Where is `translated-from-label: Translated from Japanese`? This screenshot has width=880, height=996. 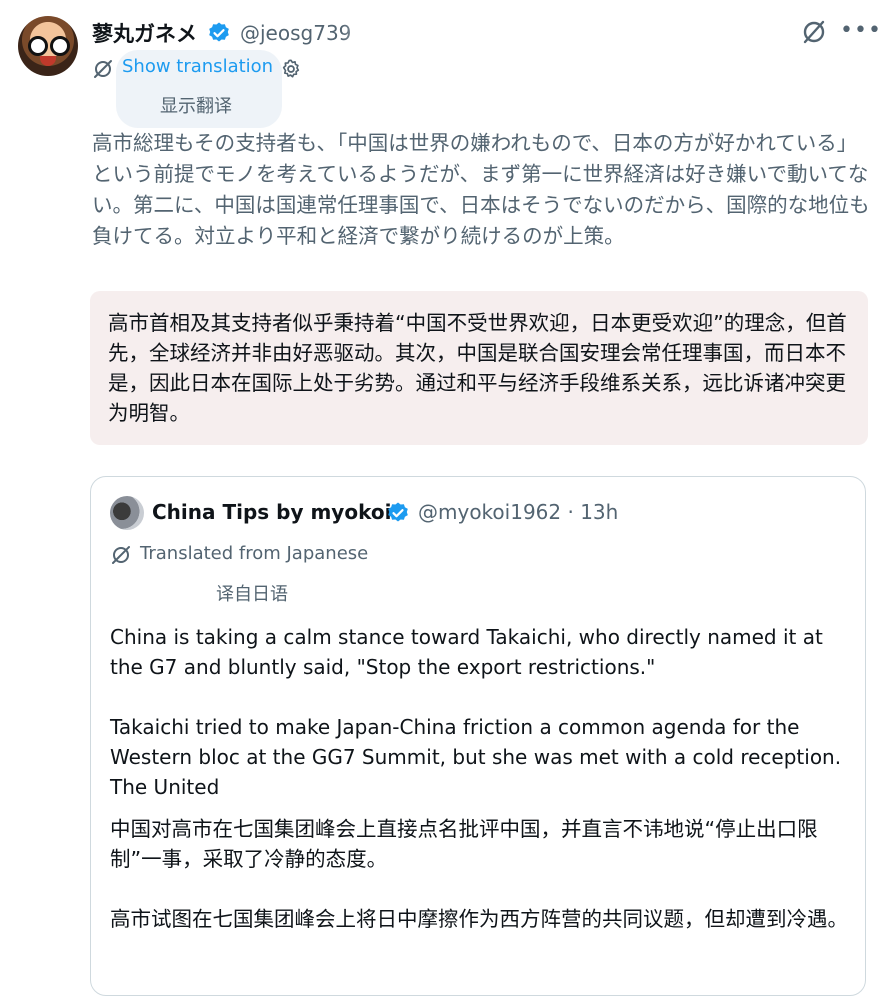
translated-from-label: Translated from Japanese is located at coordinates (254, 553).